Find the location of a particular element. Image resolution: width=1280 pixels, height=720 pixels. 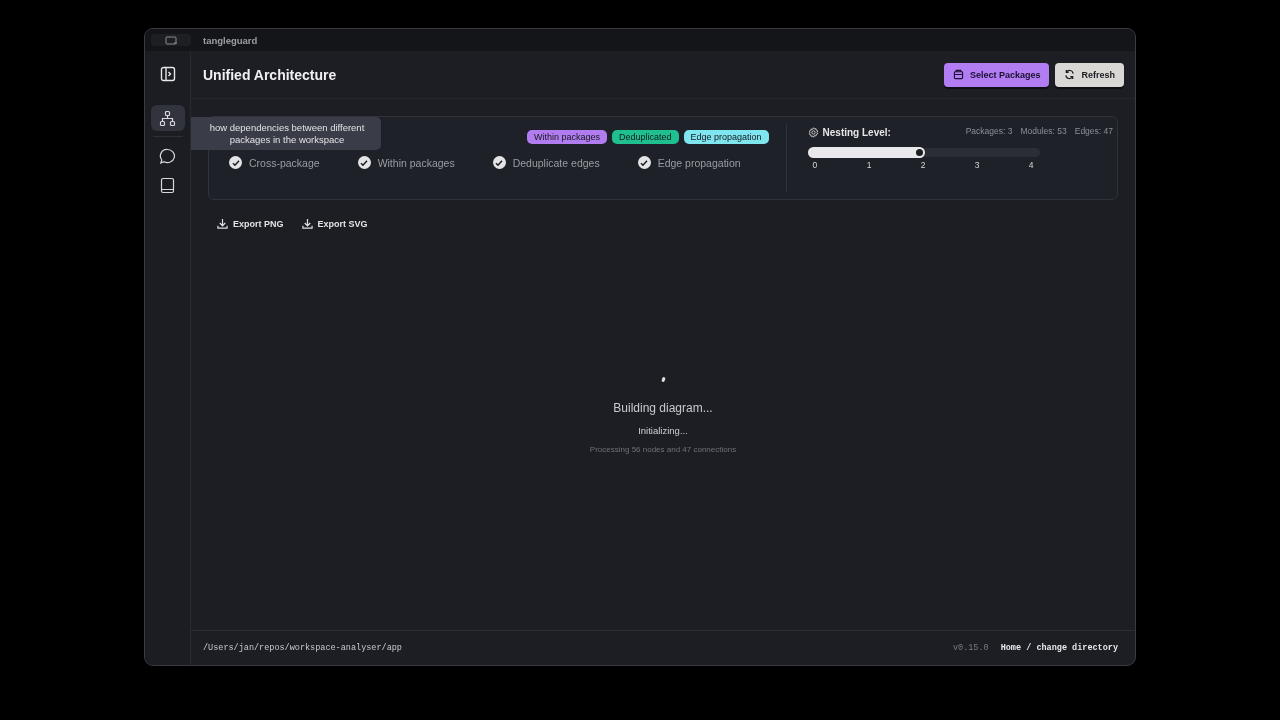

window-icon is located at coordinates (171, 40).